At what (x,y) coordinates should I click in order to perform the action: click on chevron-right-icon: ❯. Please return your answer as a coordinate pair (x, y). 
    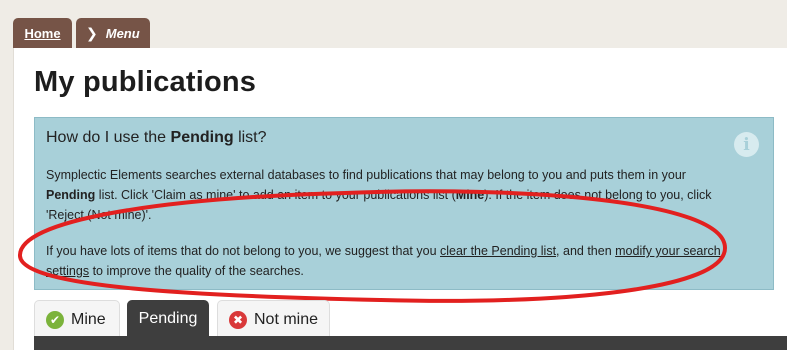
    Looking at the image, I should click on (92, 32).